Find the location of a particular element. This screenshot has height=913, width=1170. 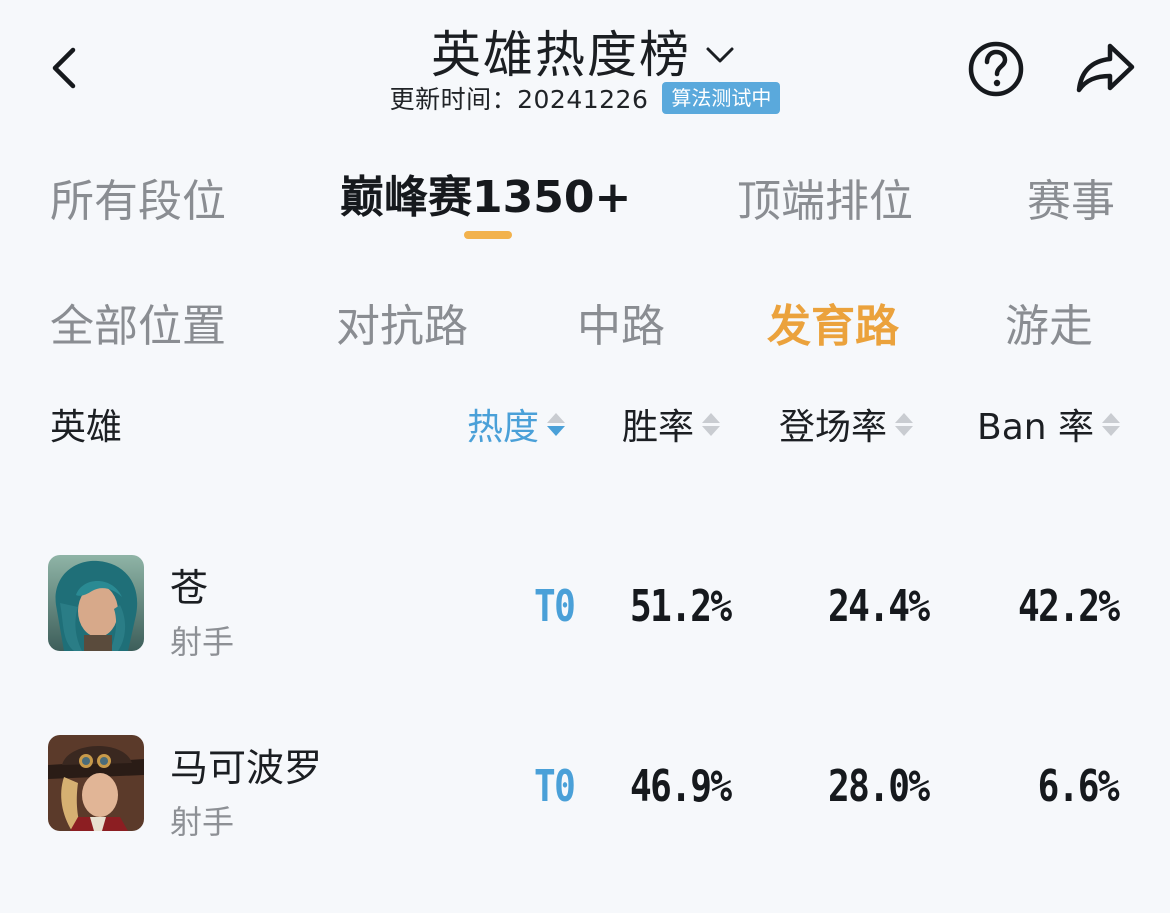

update-time-text: 更新时间：20241226 is located at coordinates (519, 99).